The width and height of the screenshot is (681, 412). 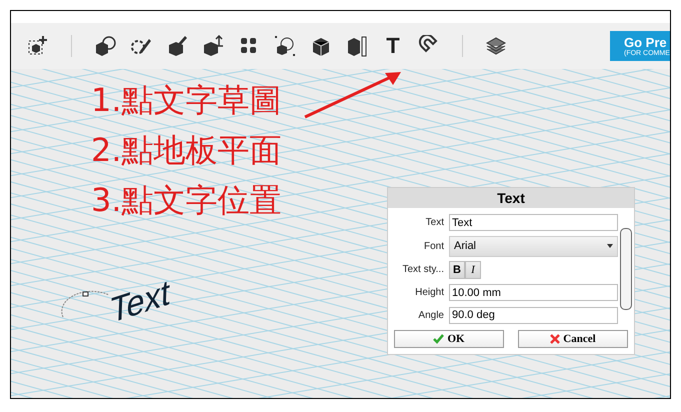 What do you see at coordinates (429, 292) in the screenshot?
I see `field-label: Height` at bounding box center [429, 292].